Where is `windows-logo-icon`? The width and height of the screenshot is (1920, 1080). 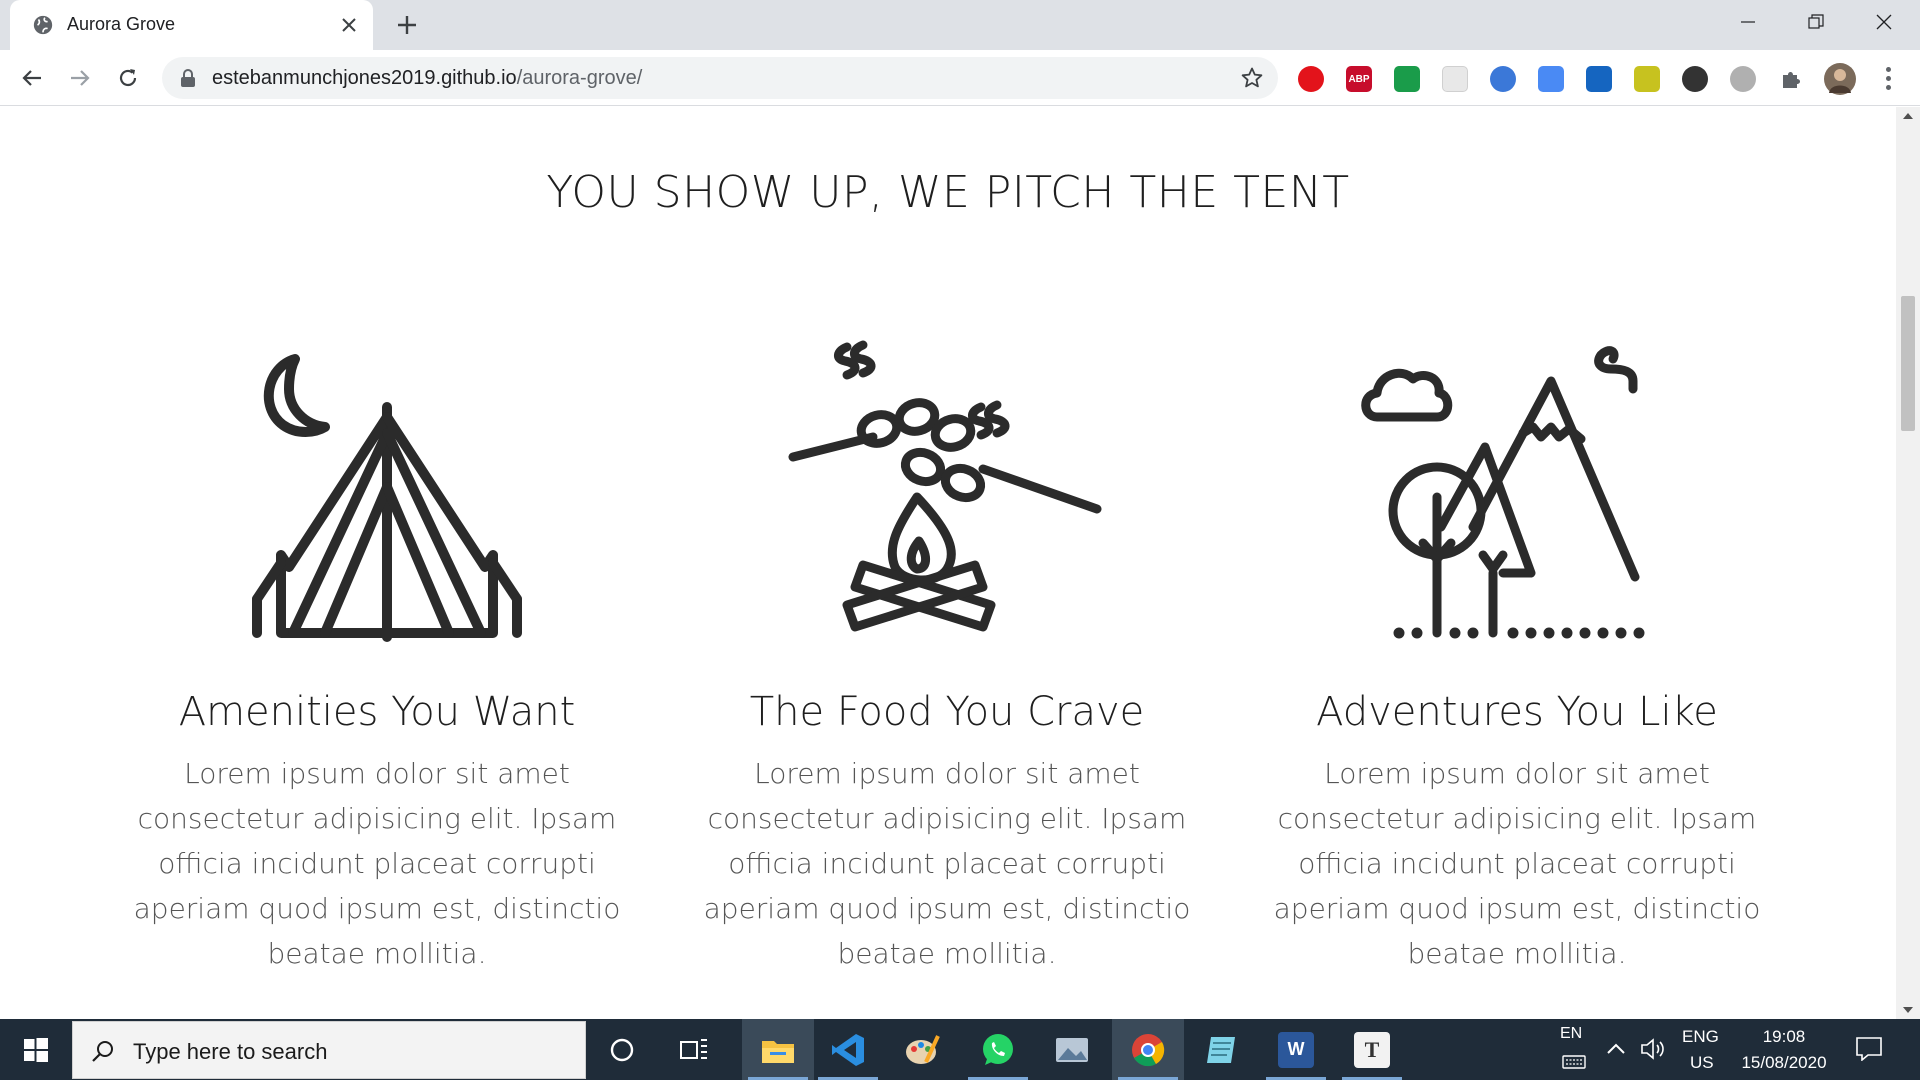
windows-logo-icon is located at coordinates (36, 1049).